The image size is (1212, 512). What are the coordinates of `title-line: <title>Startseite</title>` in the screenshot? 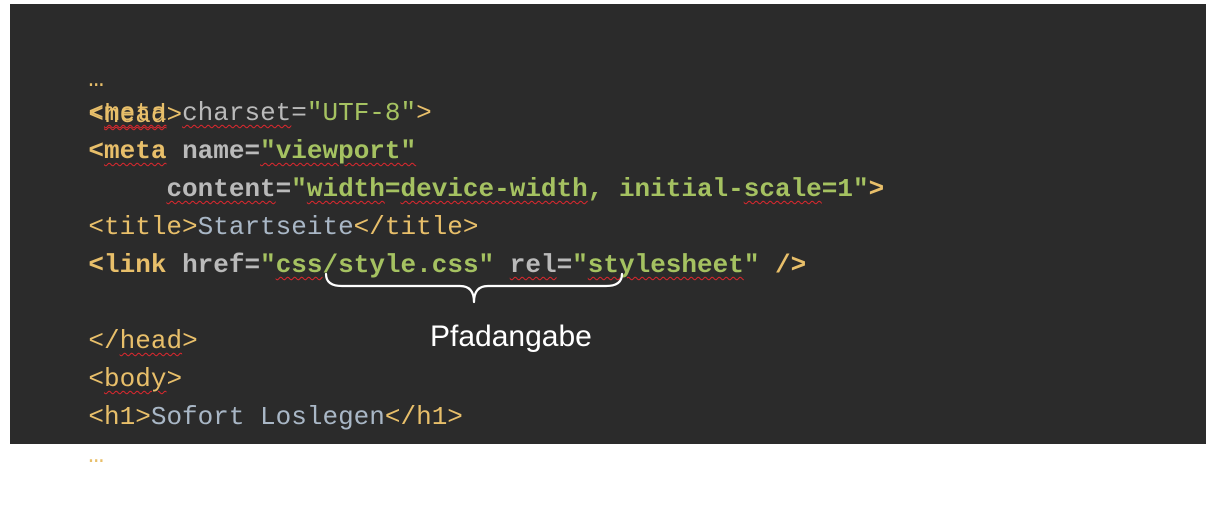 It's located at (252, 227).